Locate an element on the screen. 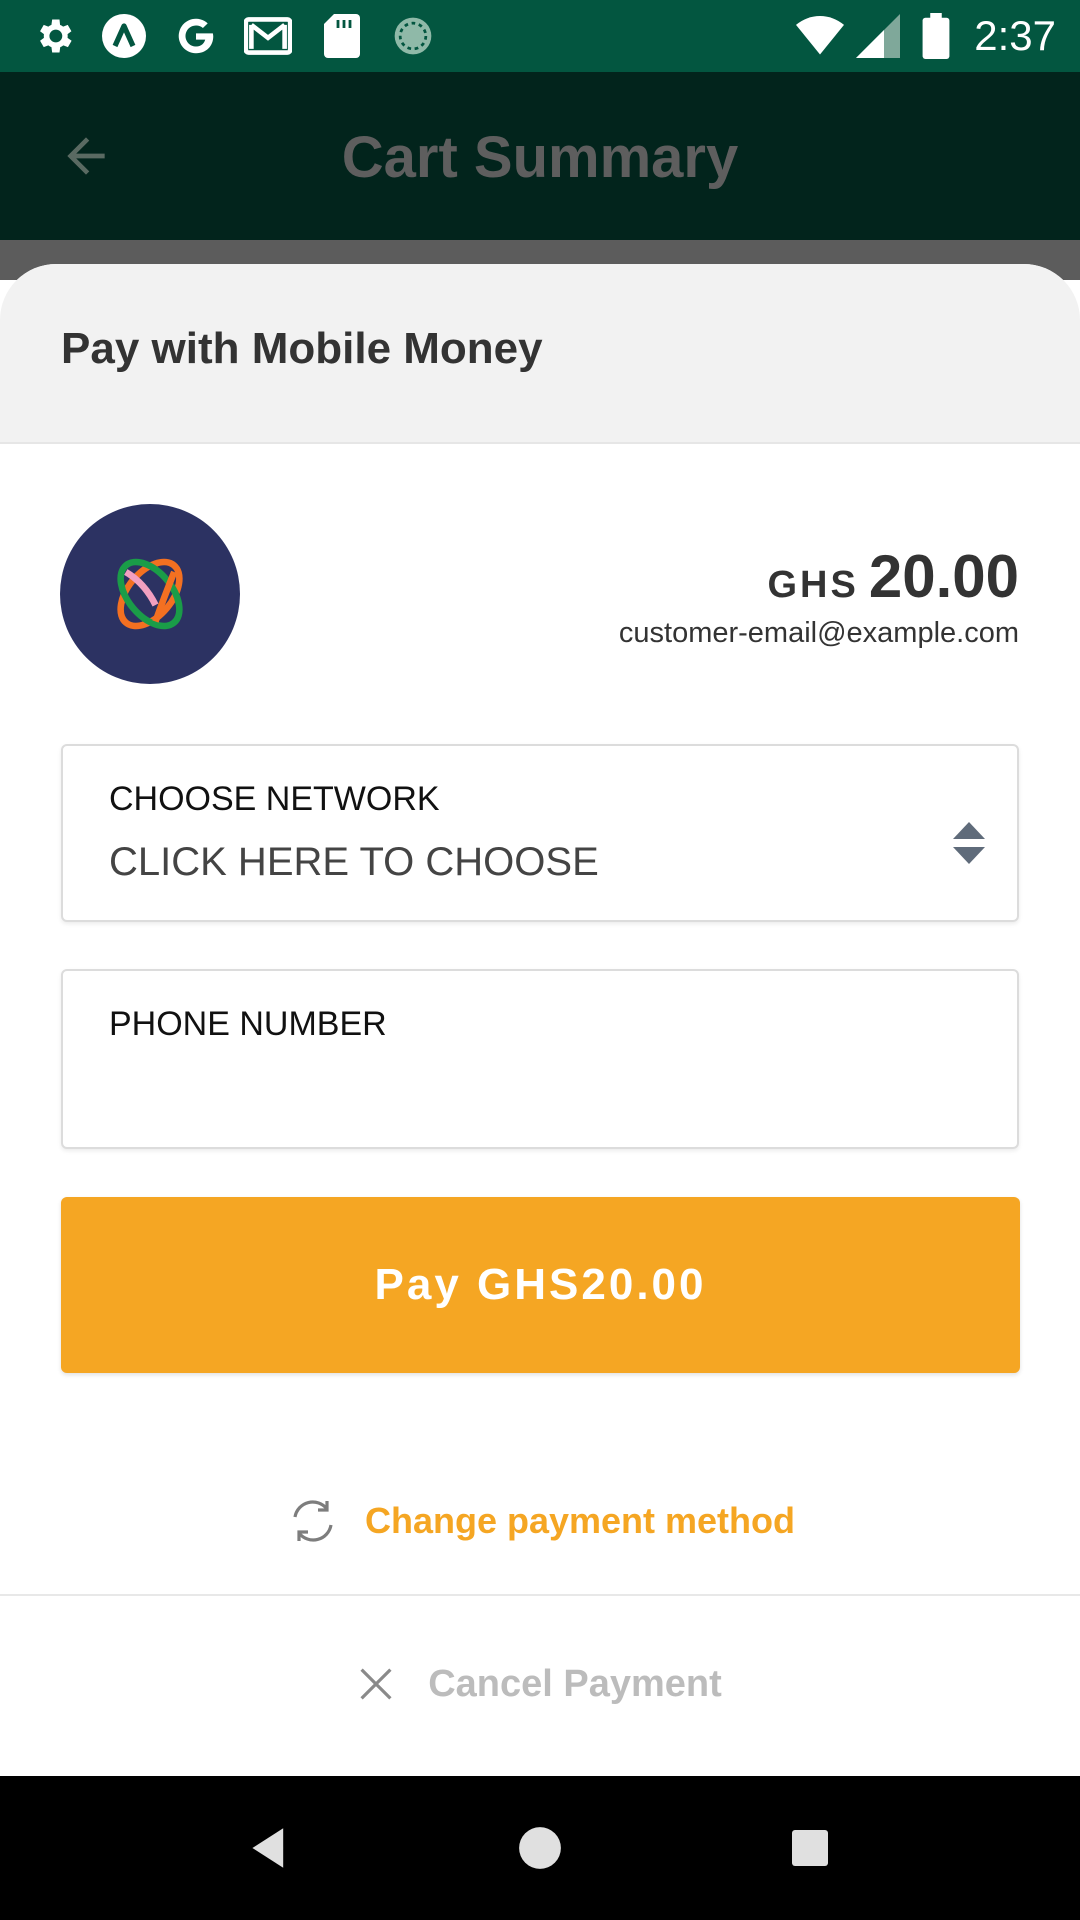 The width and height of the screenshot is (1080, 1920). home-circle-icon is located at coordinates (540, 1848).